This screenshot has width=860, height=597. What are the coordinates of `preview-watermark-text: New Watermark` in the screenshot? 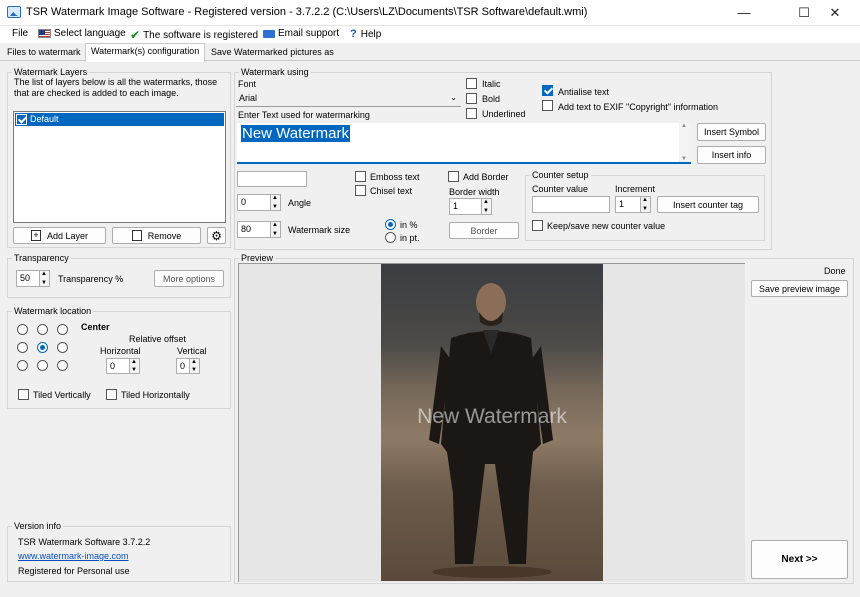 It's located at (492, 416).